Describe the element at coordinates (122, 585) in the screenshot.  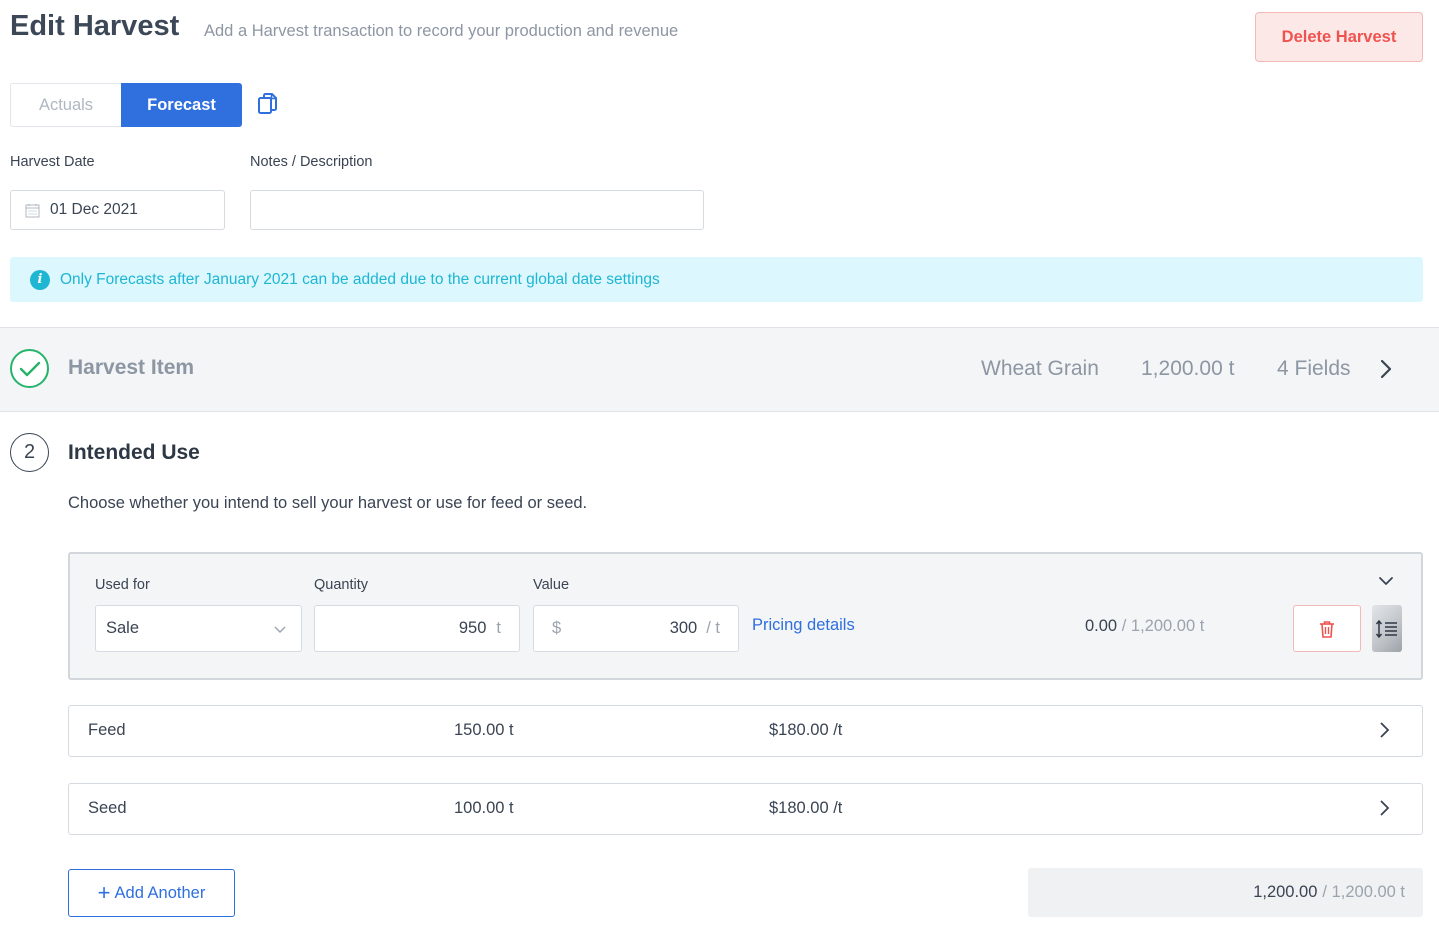
I see `used-for-label: Used for` at that location.